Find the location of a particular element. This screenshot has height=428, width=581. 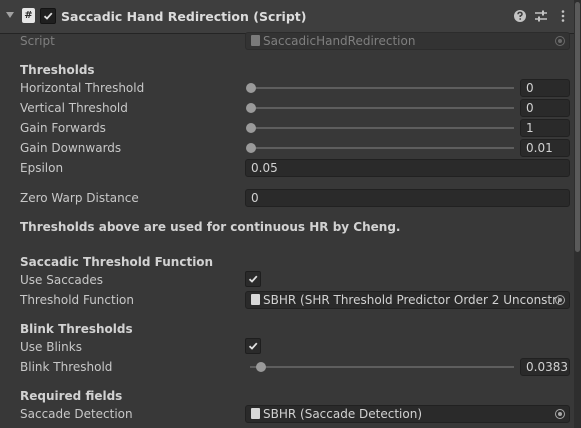

epsilon-field: 0.05 is located at coordinates (407, 168).